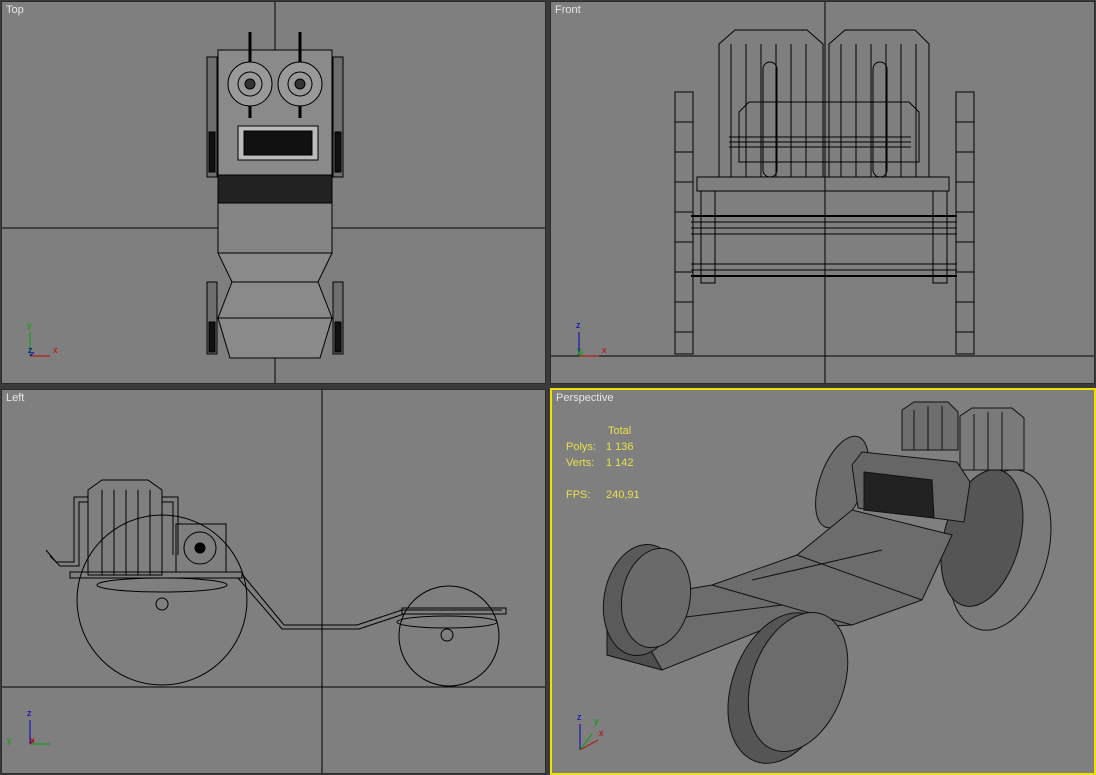 The width and height of the screenshot is (1096, 775). What do you see at coordinates (578, 495) in the screenshot?
I see `stats-fps-label: FPS:` at bounding box center [578, 495].